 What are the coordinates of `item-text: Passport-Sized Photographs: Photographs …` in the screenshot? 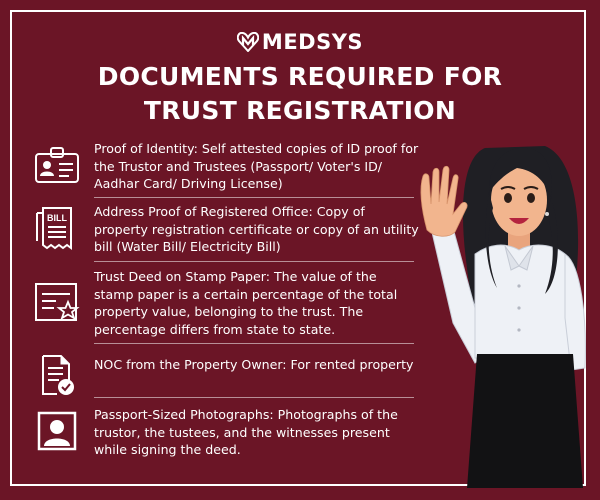 It's located at (246, 432).